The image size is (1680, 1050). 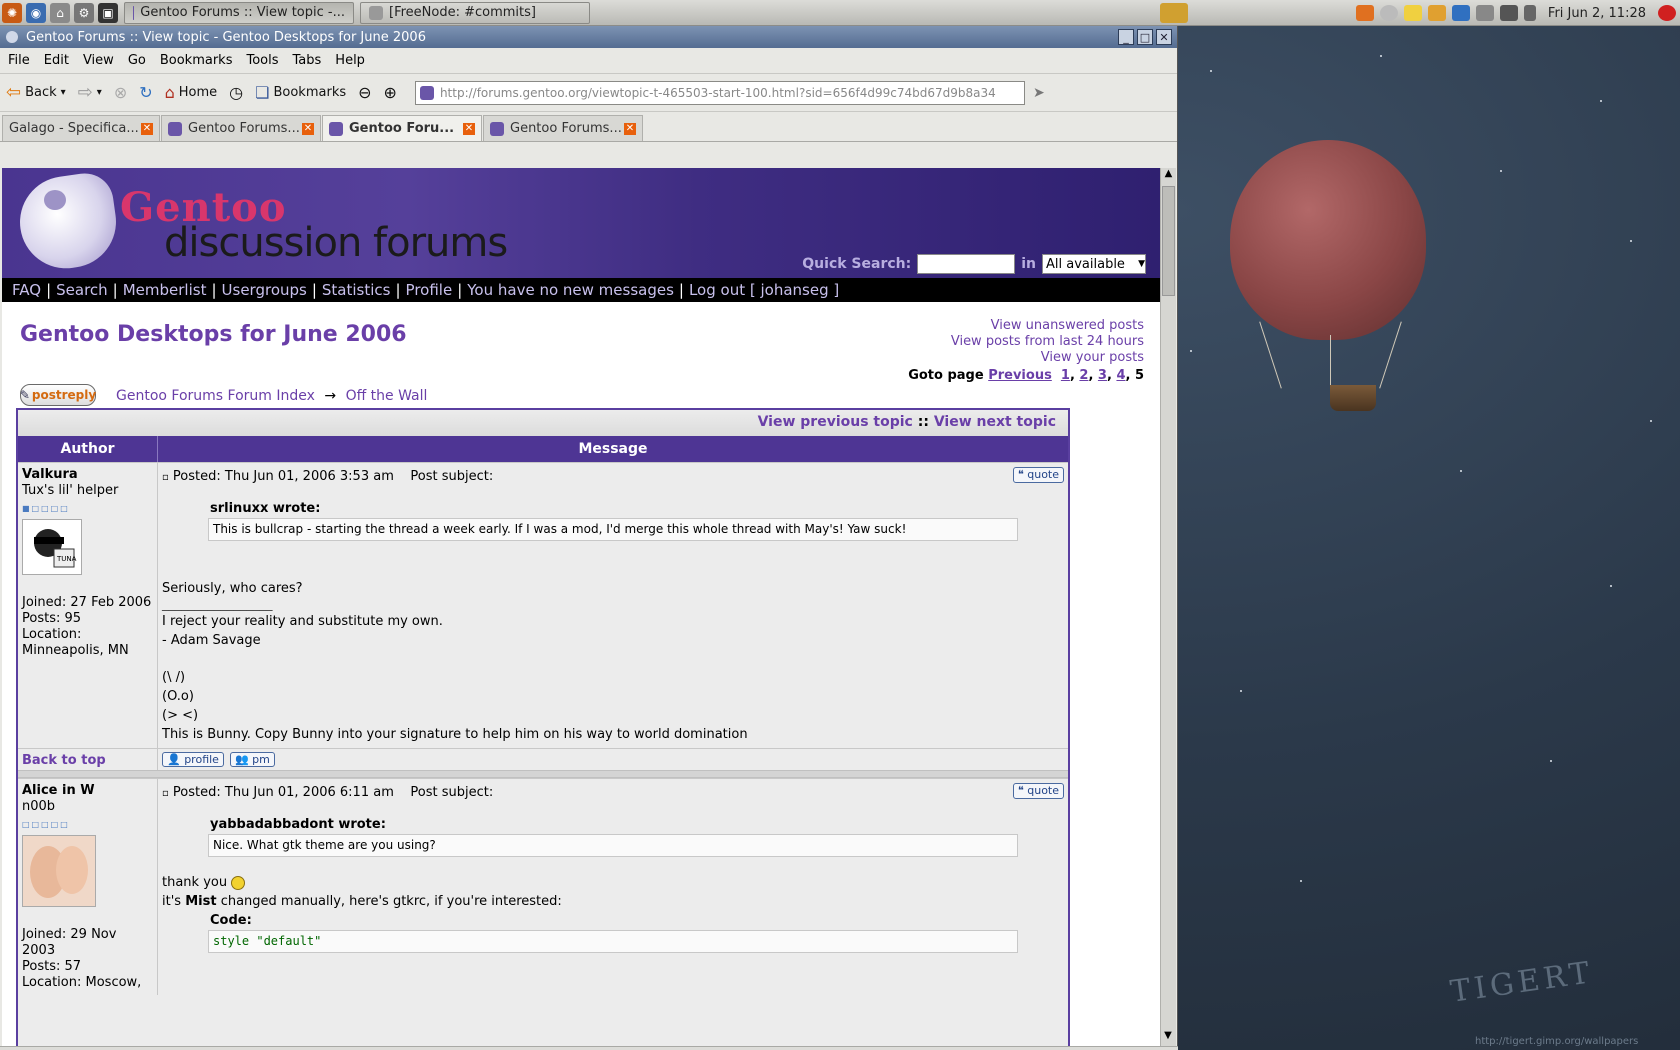 I want to click on maximize-icon: □, so click(x=1145, y=37).